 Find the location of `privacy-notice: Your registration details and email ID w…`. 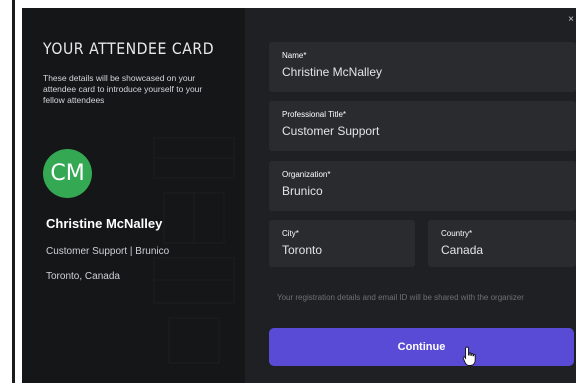

privacy-notice: Your registration details and email ID w… is located at coordinates (400, 297).